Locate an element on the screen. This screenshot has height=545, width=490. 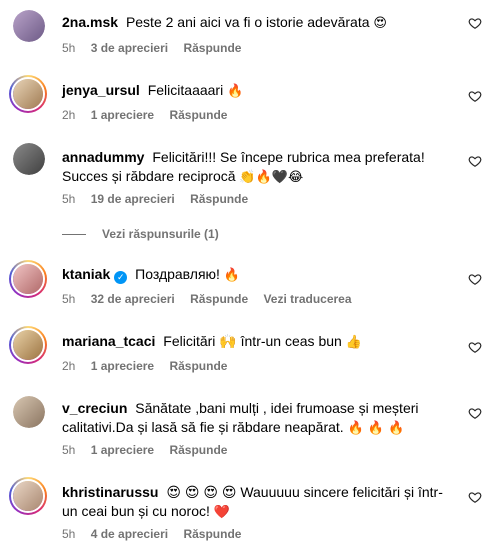
comment-body: jenya_ursul Felicitaaaari 🔥 is located at coordinates (256, 91).